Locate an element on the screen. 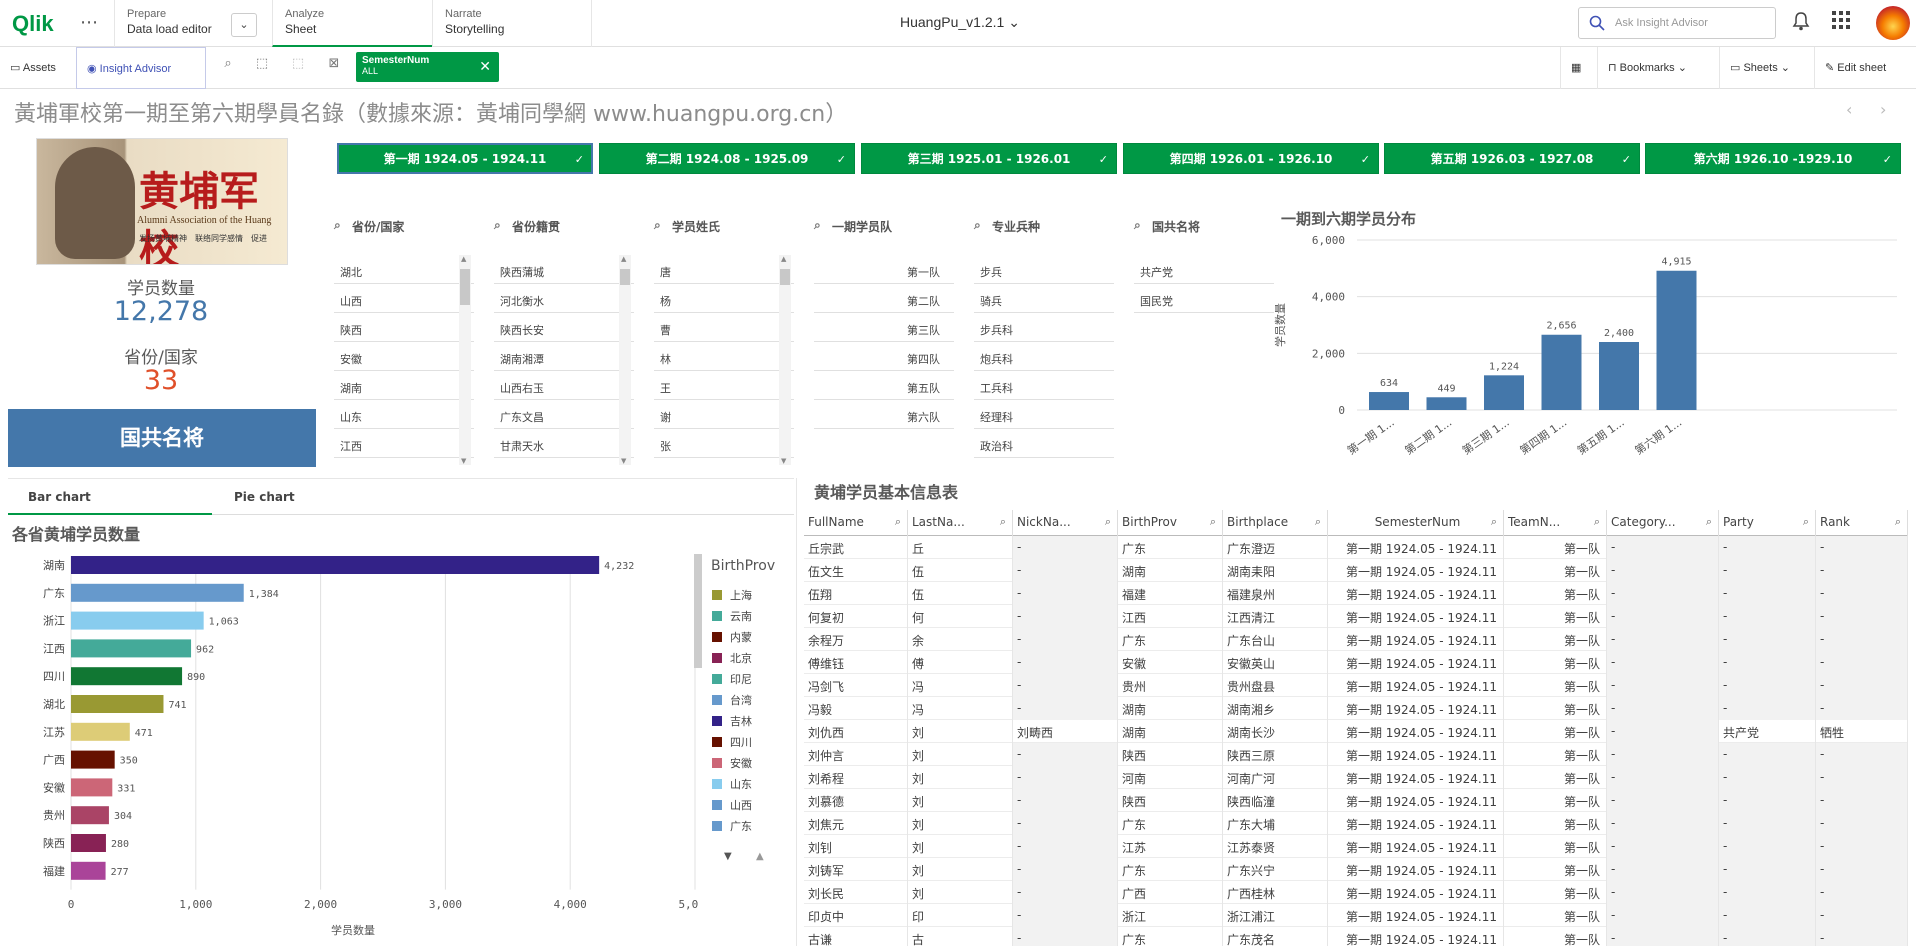 The image size is (1916, 952). legend-item: 广东 is located at coordinates (732, 826).